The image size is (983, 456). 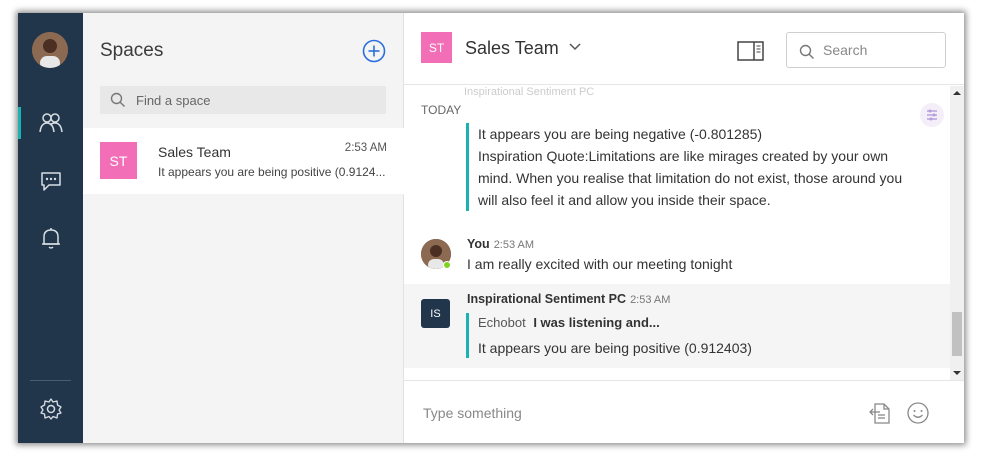 I want to click on spaces-title: Spaces, so click(x=132, y=50).